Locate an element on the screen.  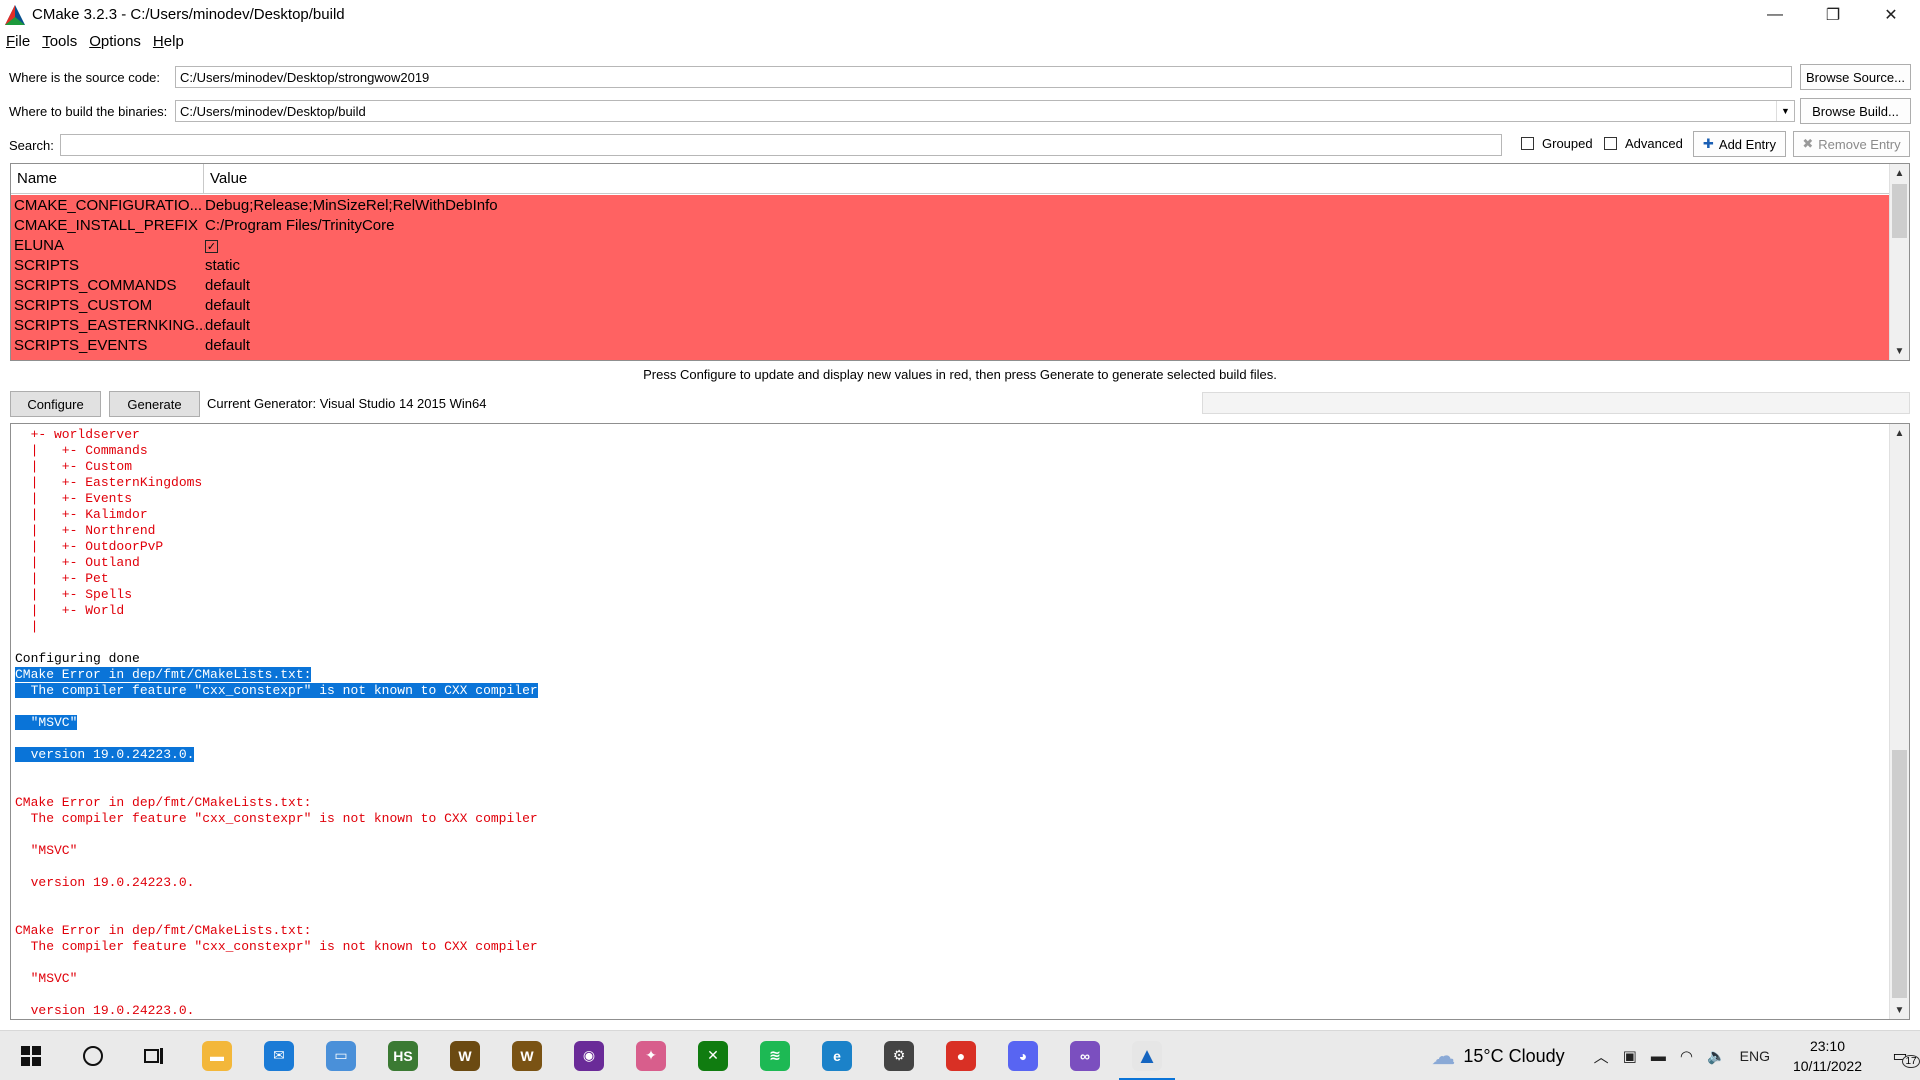
output-line-text: version 19.0.24223.0. is located at coordinates (105, 754).